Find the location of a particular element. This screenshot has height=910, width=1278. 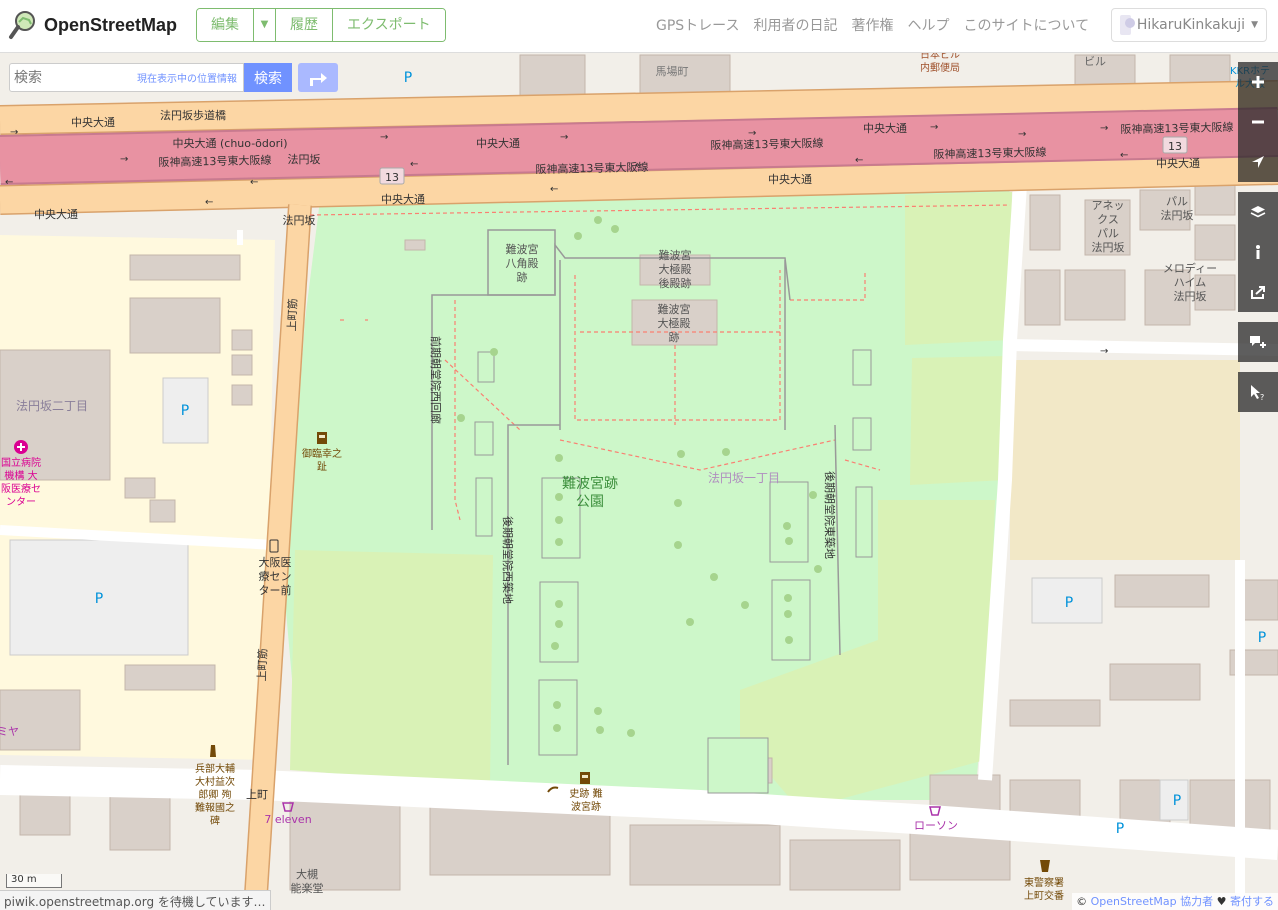

map-key-button is located at coordinates (1258, 252).